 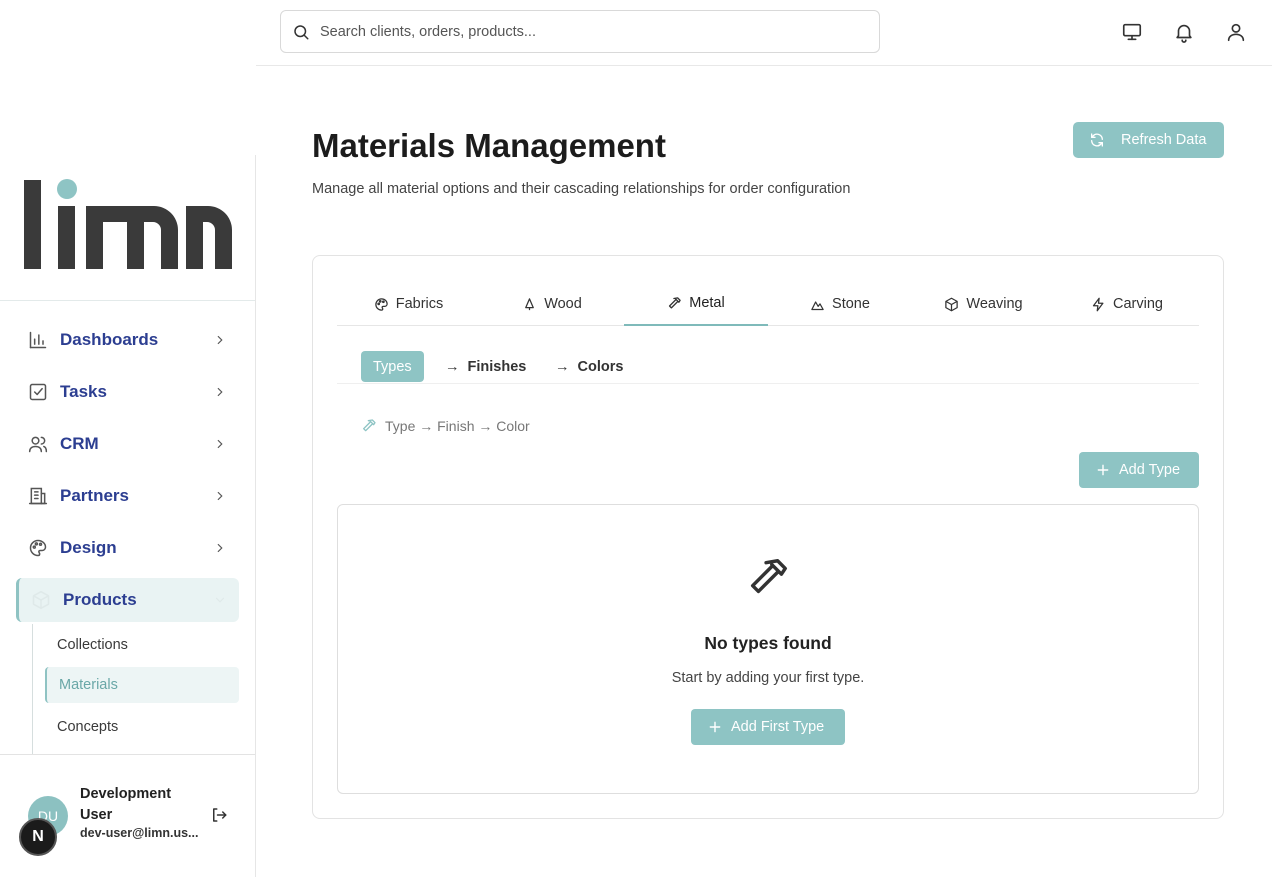 I want to click on user-name: Development User, so click(x=126, y=804).